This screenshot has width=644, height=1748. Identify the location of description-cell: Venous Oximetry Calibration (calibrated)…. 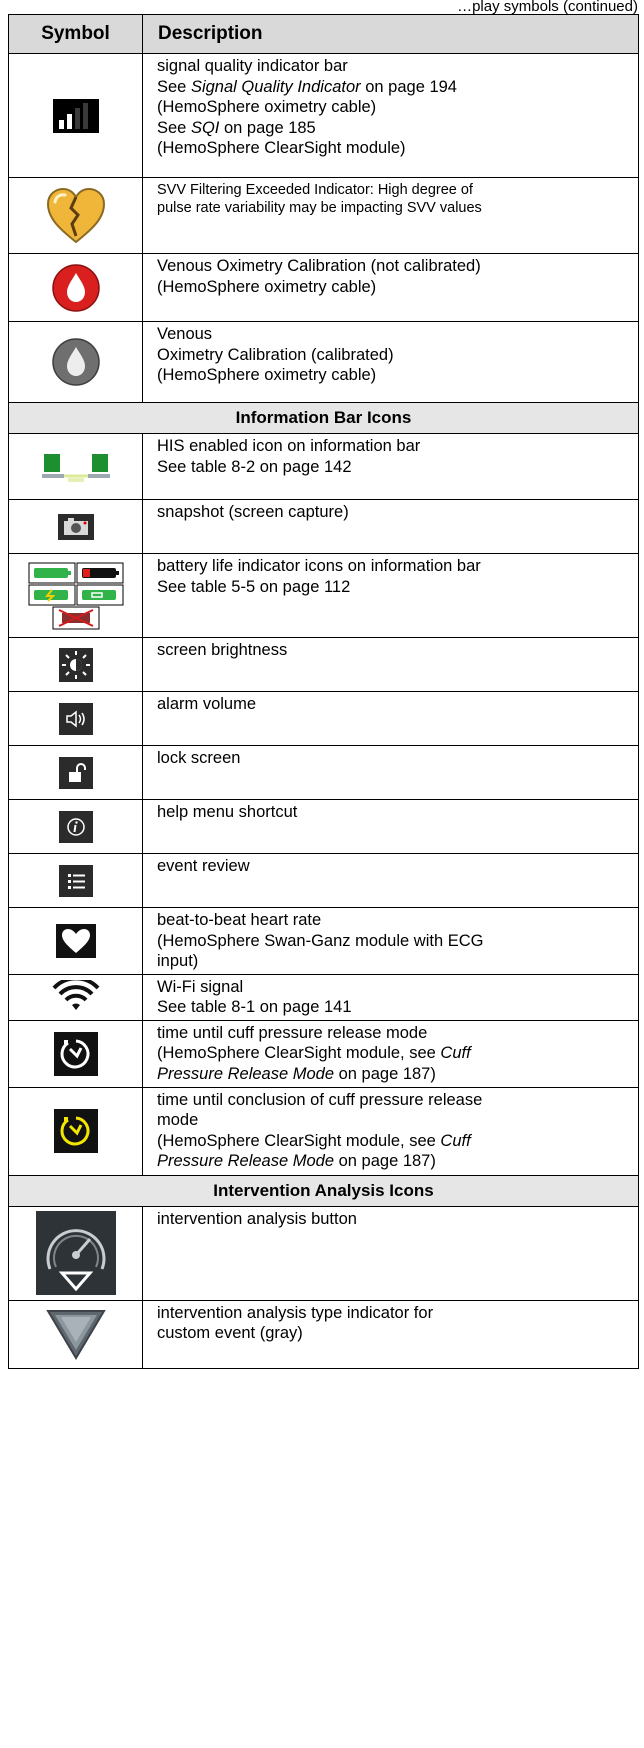
(390, 362).